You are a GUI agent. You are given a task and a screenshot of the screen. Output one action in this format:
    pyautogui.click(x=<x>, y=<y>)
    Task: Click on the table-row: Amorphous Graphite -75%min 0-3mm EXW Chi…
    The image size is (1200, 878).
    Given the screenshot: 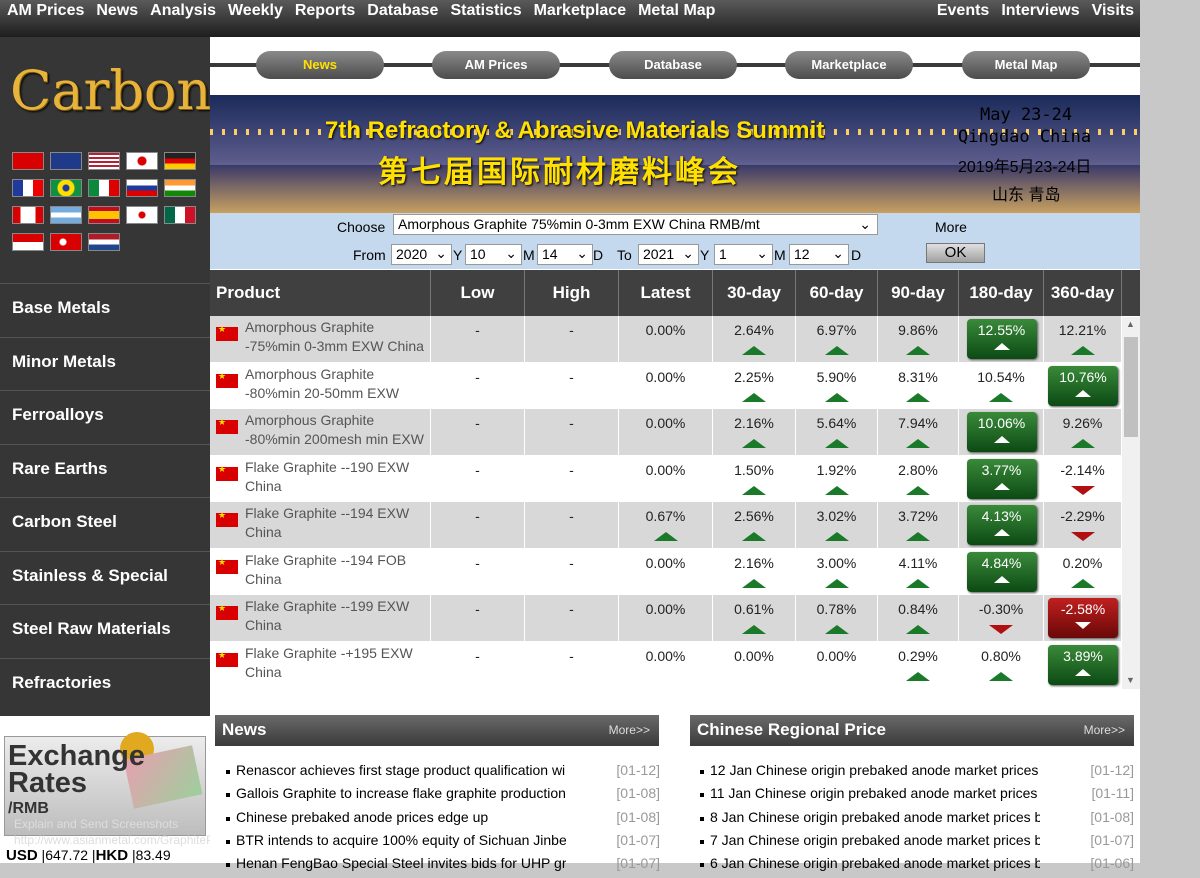 What is the action you would take?
    pyautogui.click(x=666, y=339)
    